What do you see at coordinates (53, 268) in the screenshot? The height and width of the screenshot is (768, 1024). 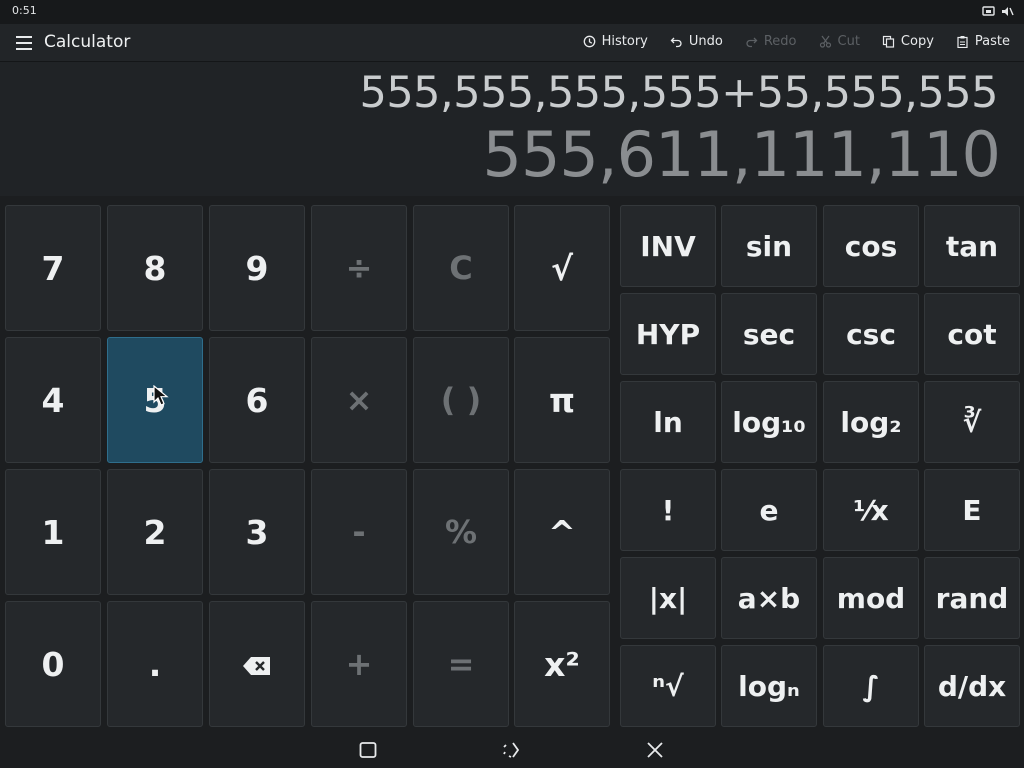 I see `key-7: 7` at bounding box center [53, 268].